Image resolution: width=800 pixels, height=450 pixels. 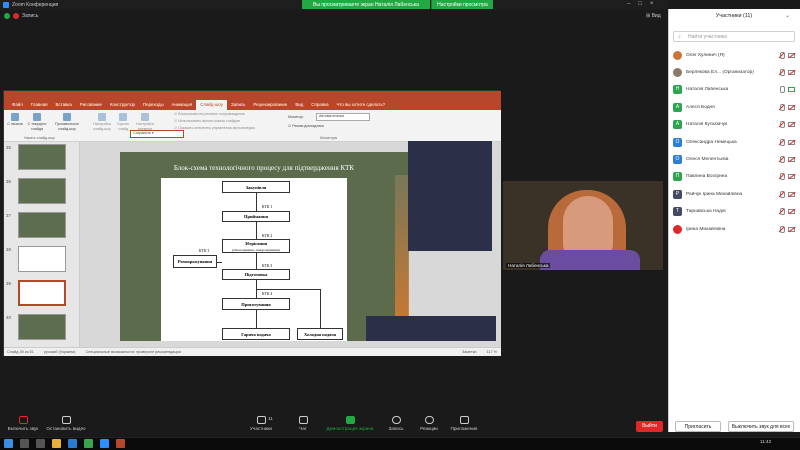 What do you see at coordinates (469, 352) in the screenshot?
I see `notes-button: Заметки` at bounding box center [469, 352].